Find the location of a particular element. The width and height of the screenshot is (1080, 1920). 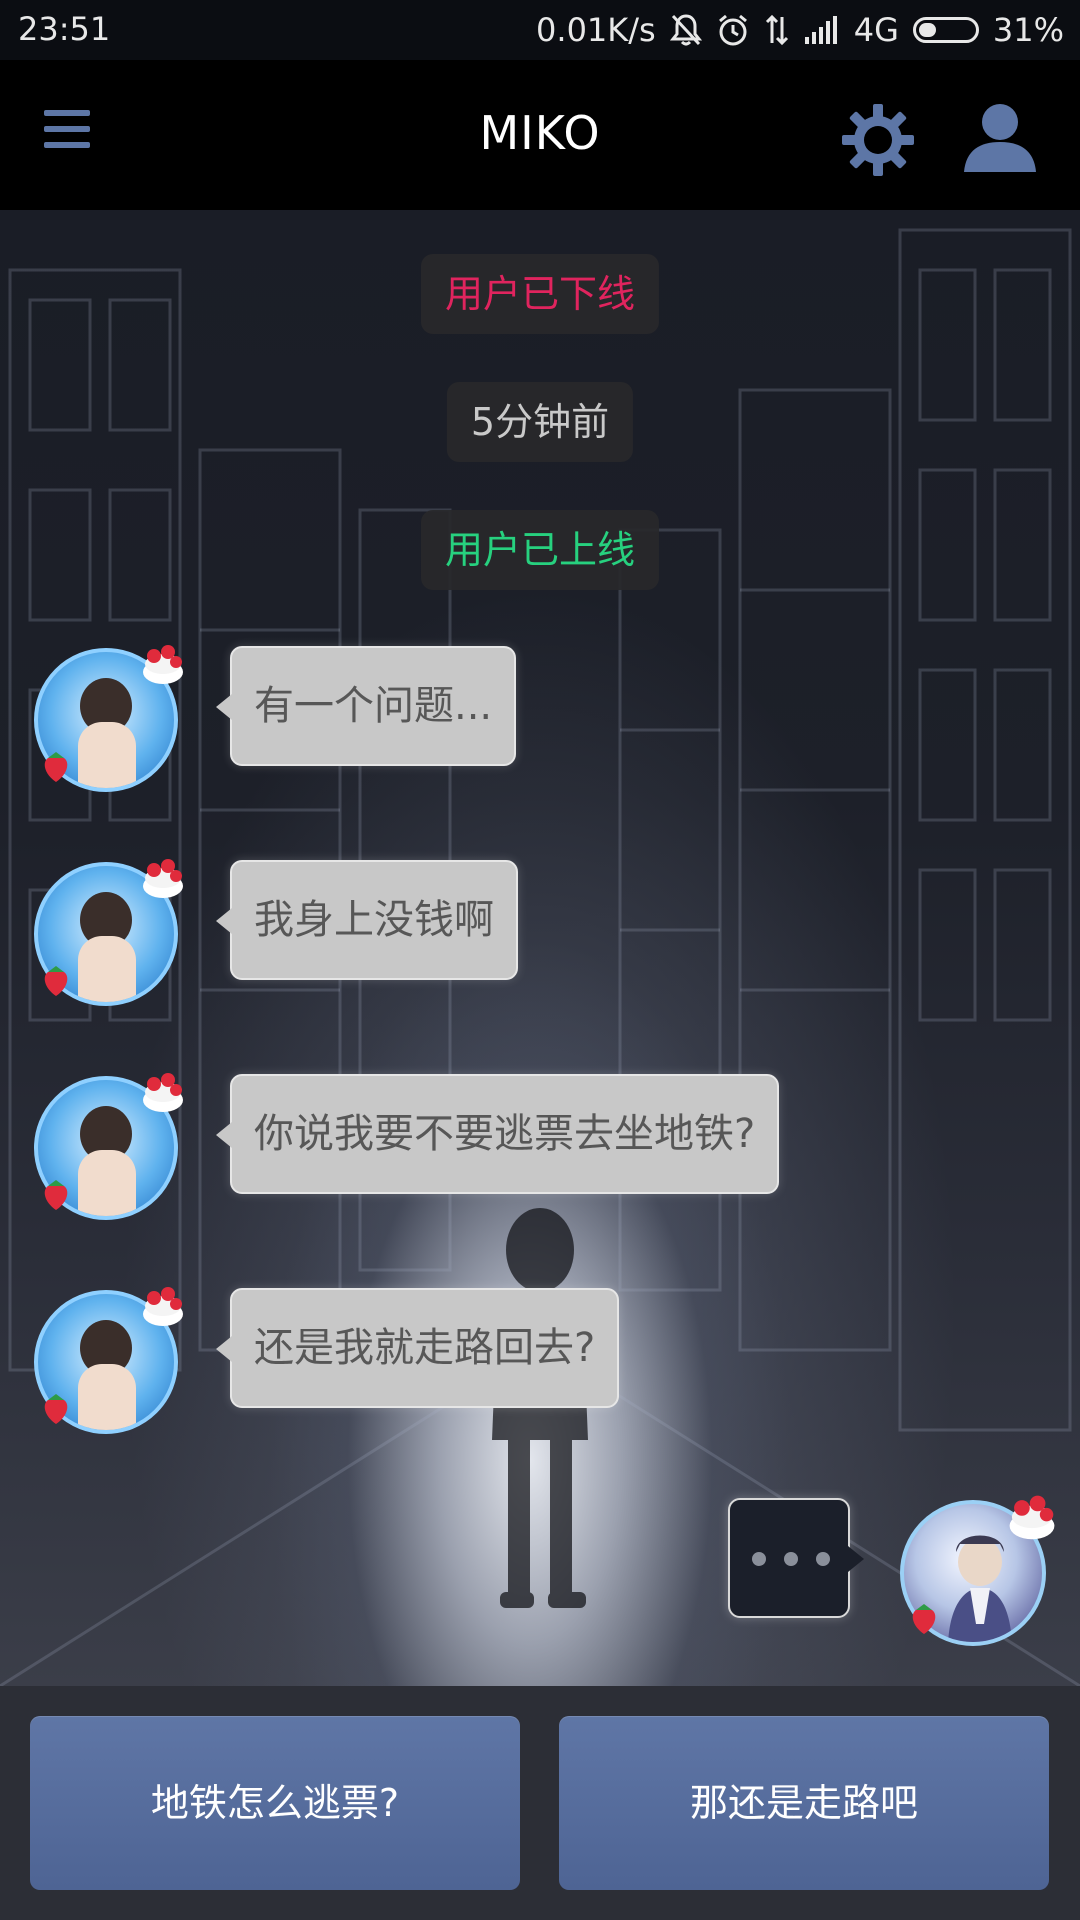

battery-icon is located at coordinates (945, 30).